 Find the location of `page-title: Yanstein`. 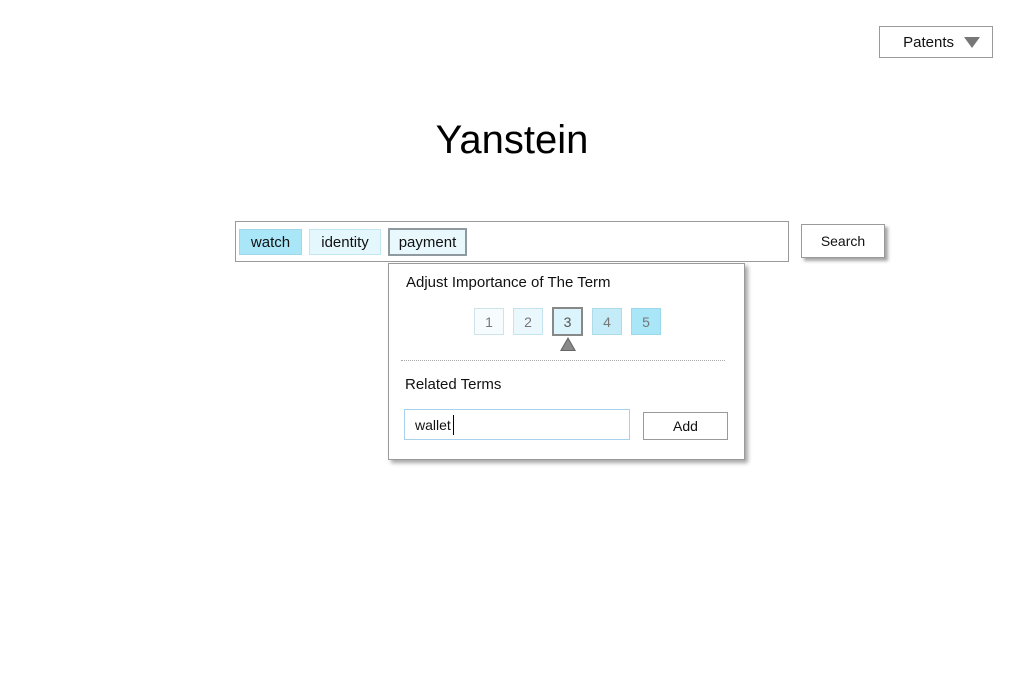

page-title: Yanstein is located at coordinates (512, 140).